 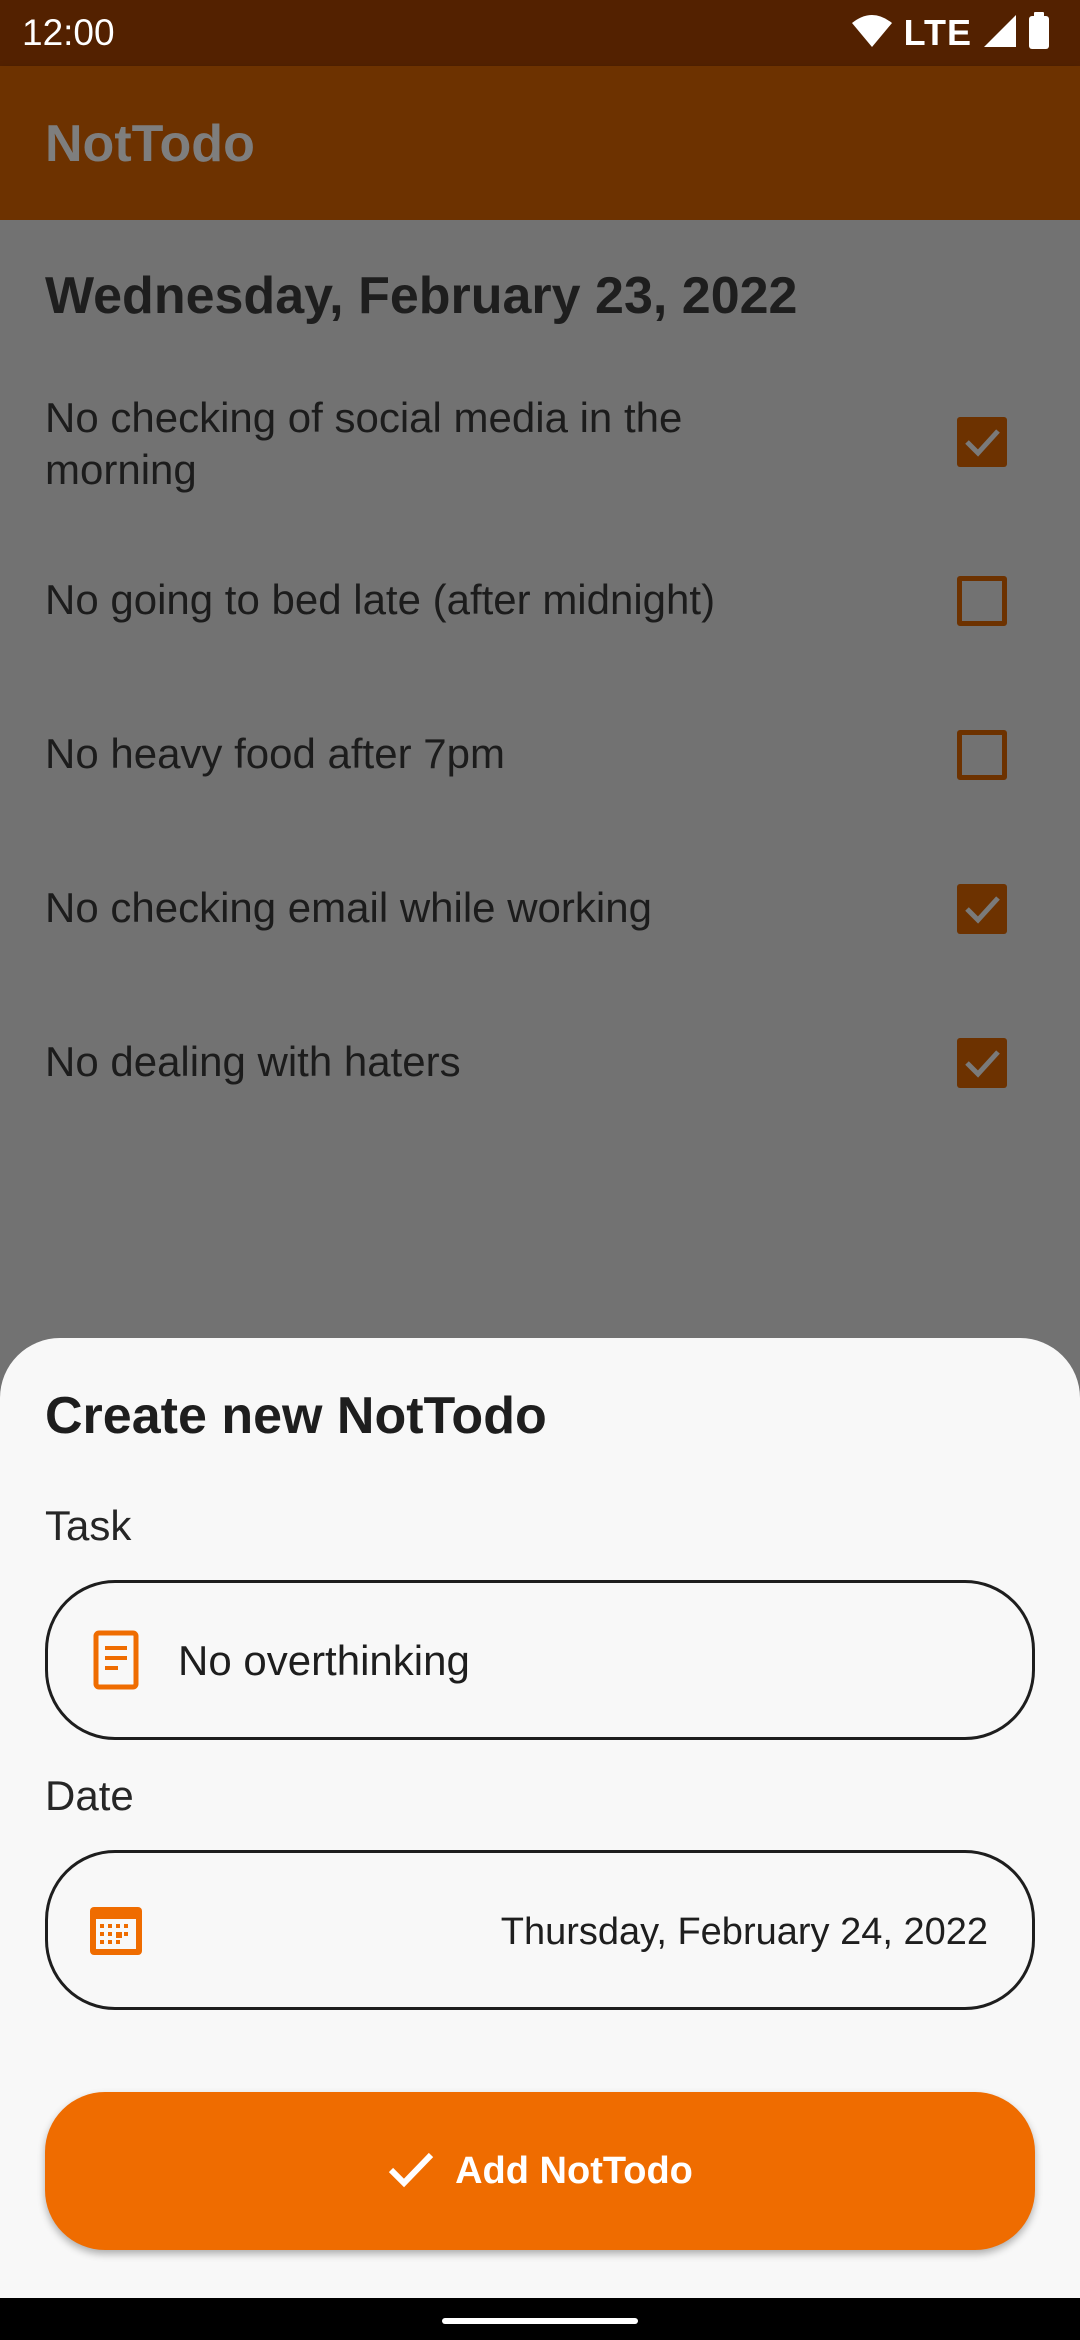 I want to click on status-time: 12:00, so click(x=68, y=32).